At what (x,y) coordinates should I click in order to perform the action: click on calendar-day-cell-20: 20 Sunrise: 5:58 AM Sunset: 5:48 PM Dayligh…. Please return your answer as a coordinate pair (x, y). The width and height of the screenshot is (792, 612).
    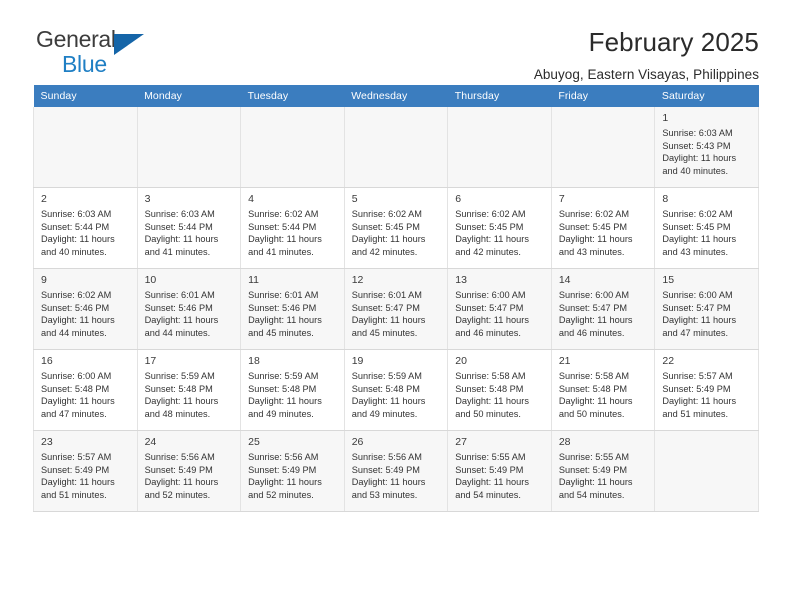
    Looking at the image, I should click on (499, 390).